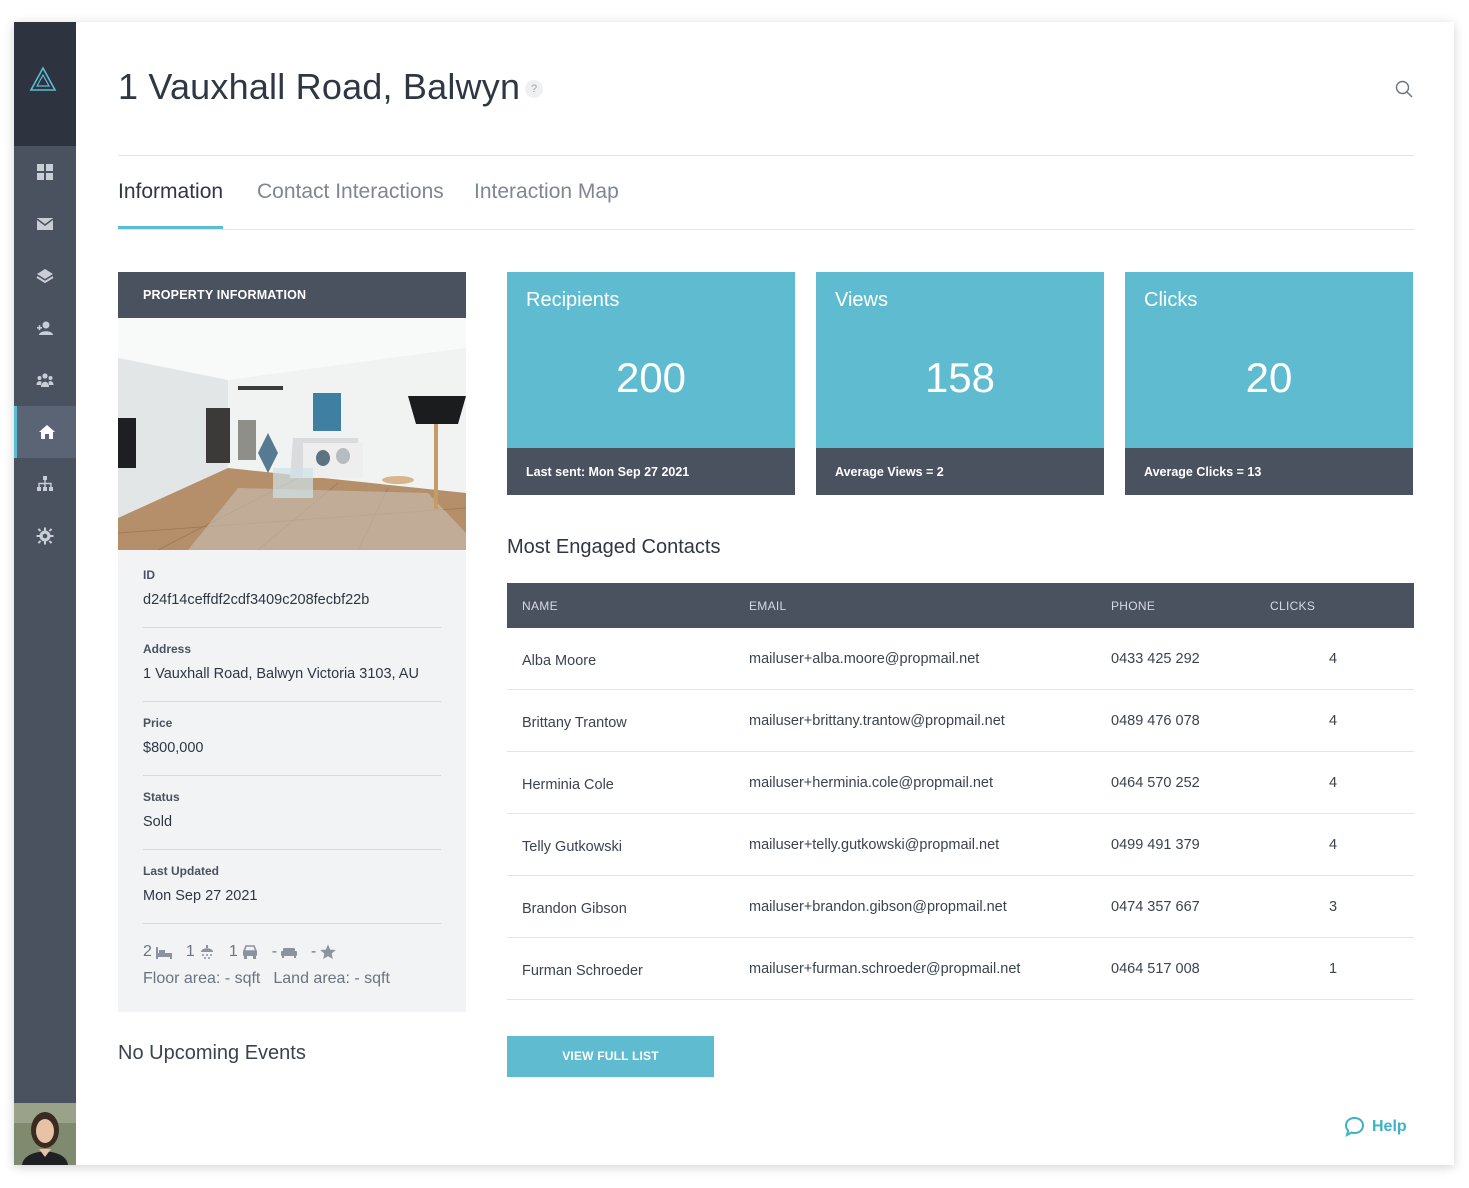 The image size is (1469, 1188). I want to click on search-icon, so click(1404, 89).